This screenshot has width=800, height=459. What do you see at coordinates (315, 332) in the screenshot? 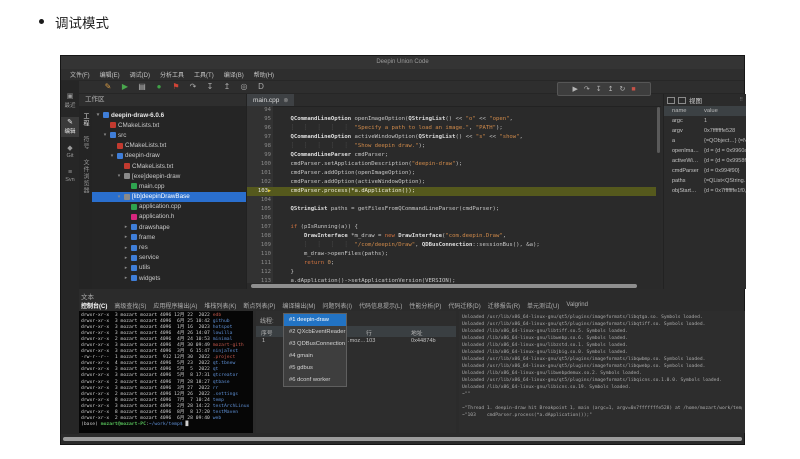
I see `thread-item-#2 QXcbEventReader: #2 QXcbEventReader` at bounding box center [315, 332].